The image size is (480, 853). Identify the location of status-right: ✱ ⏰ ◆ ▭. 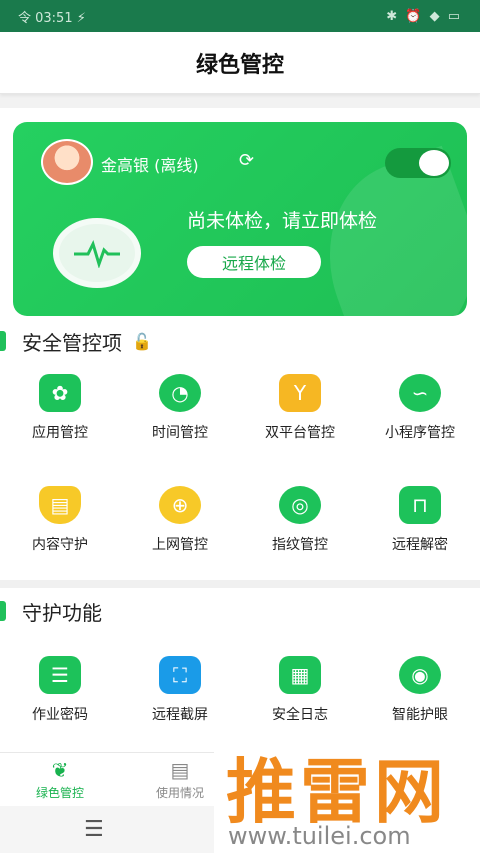
(424, 16).